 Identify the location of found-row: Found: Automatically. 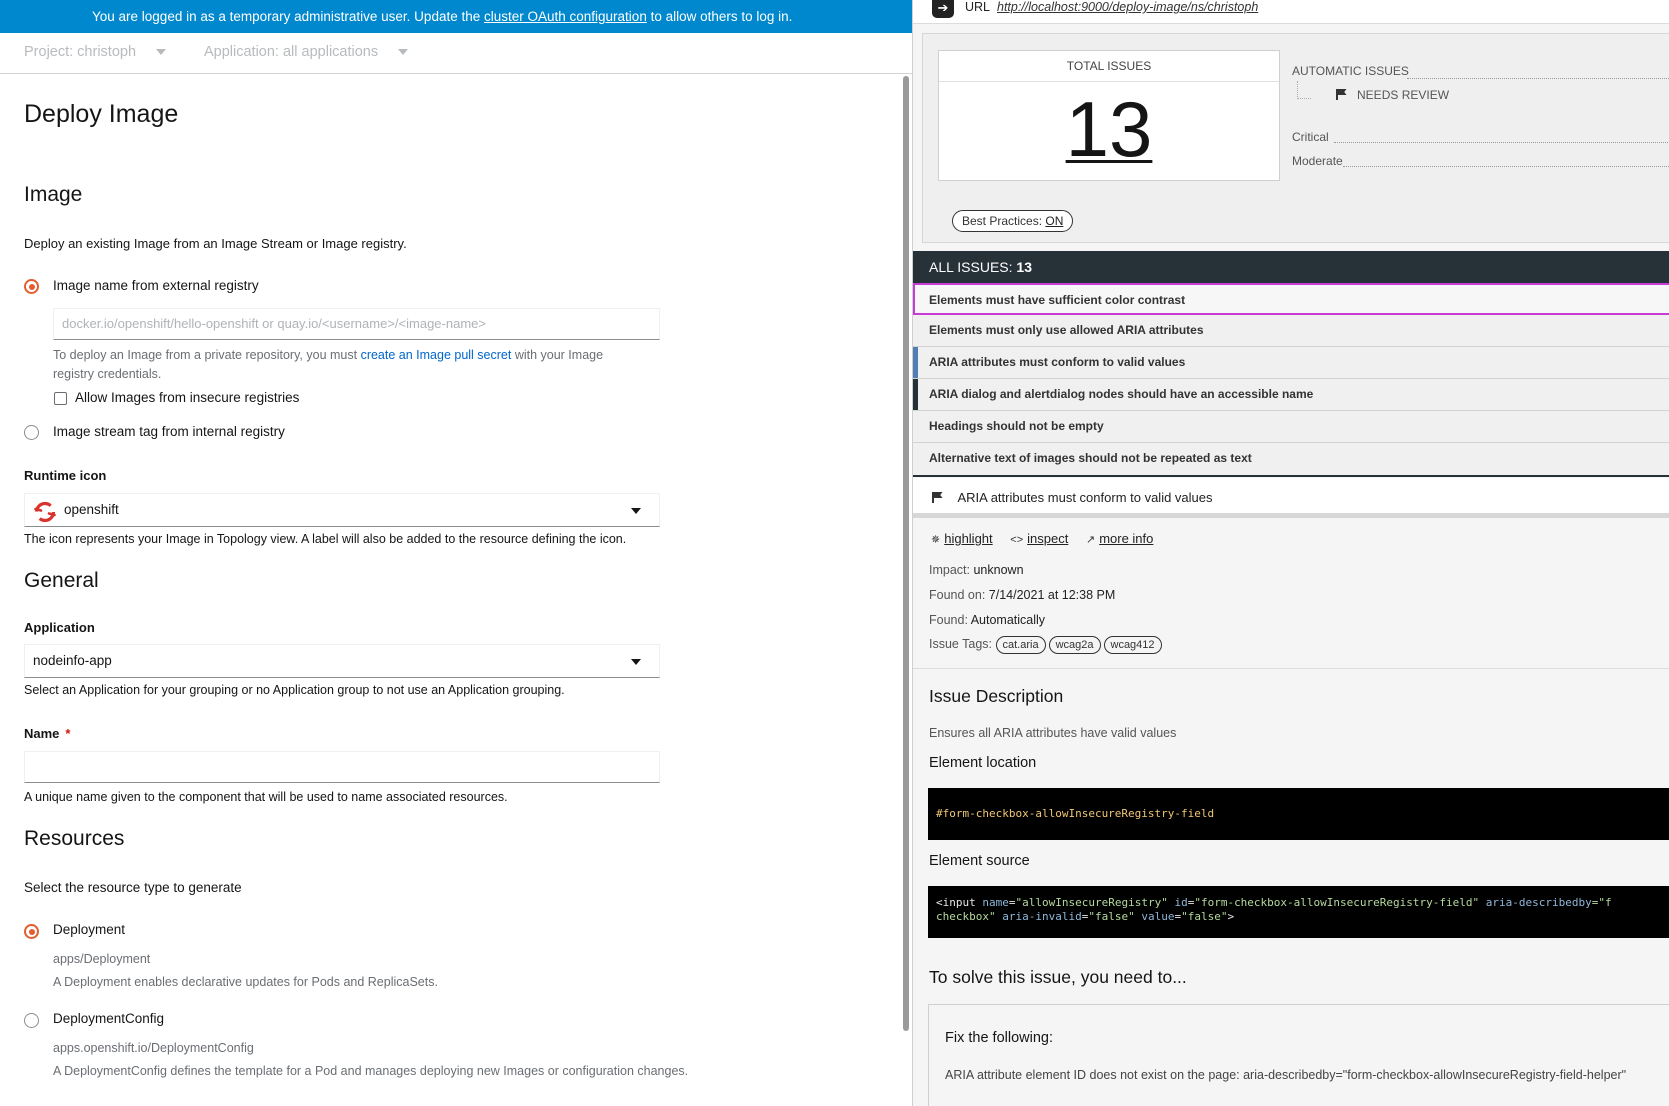
(987, 620).